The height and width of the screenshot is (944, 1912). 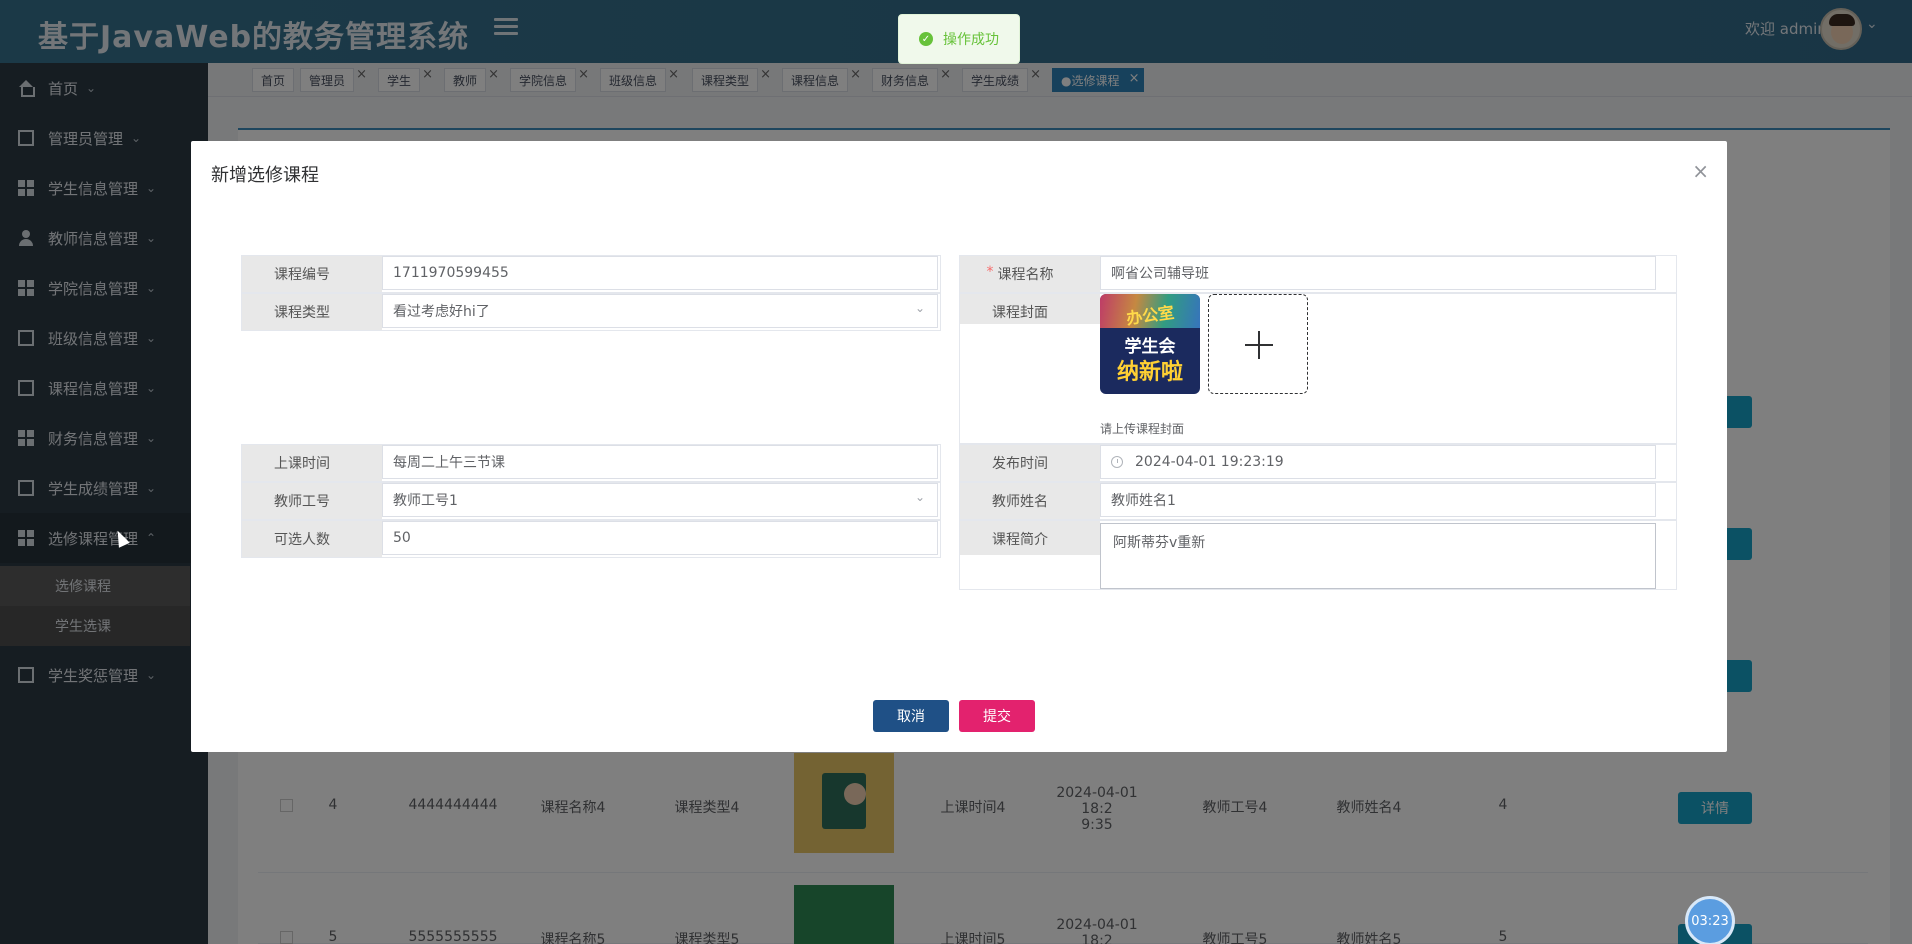 I want to click on field-intro: 课程简介 阿斯蒂芬v重新, so click(x=1318, y=555).